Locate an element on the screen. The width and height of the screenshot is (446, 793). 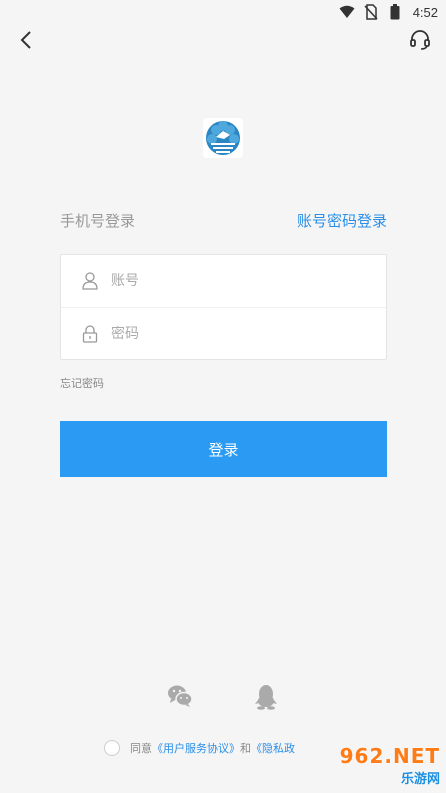
login-mode-row: 手机号登录 账号密码登录 is located at coordinates (223, 220).